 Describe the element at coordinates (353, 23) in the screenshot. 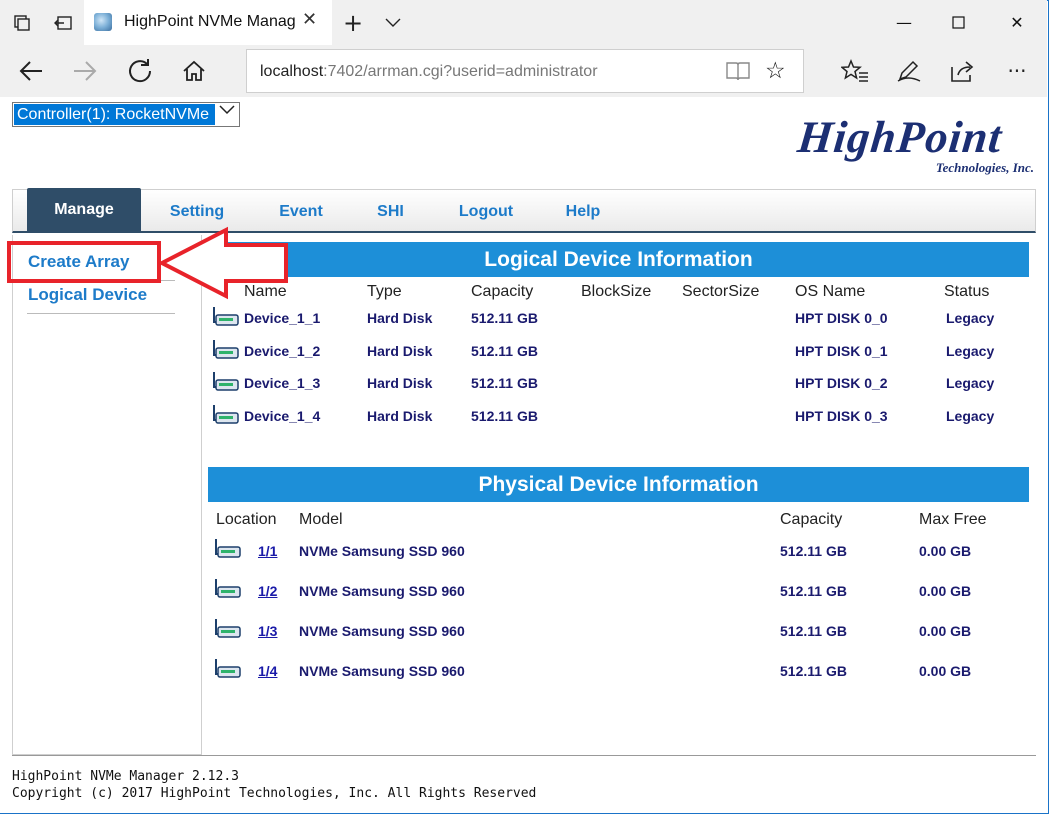

I see `new-tab-icon: +` at that location.